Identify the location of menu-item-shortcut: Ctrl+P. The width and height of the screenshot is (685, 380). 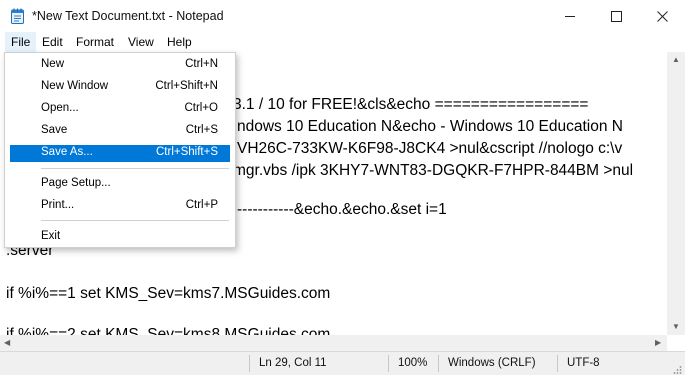
(201, 205).